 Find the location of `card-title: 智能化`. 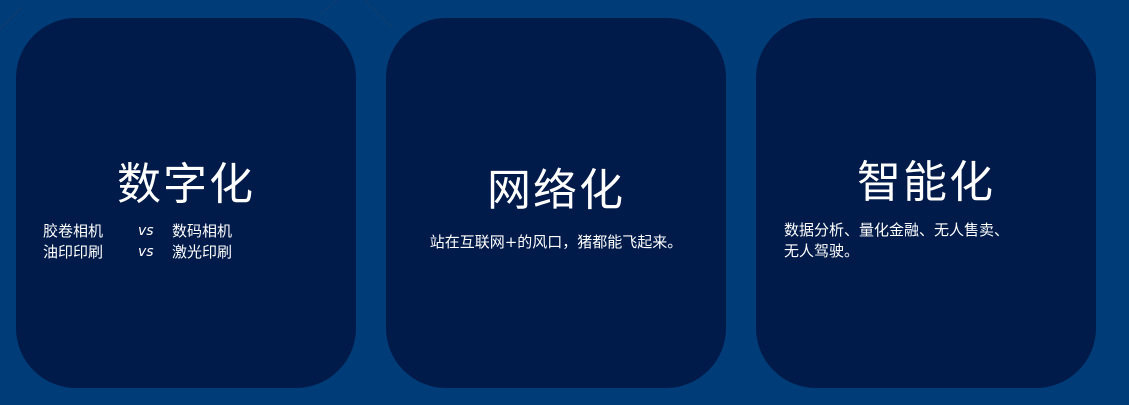

card-title: 智能化 is located at coordinates (926, 182).